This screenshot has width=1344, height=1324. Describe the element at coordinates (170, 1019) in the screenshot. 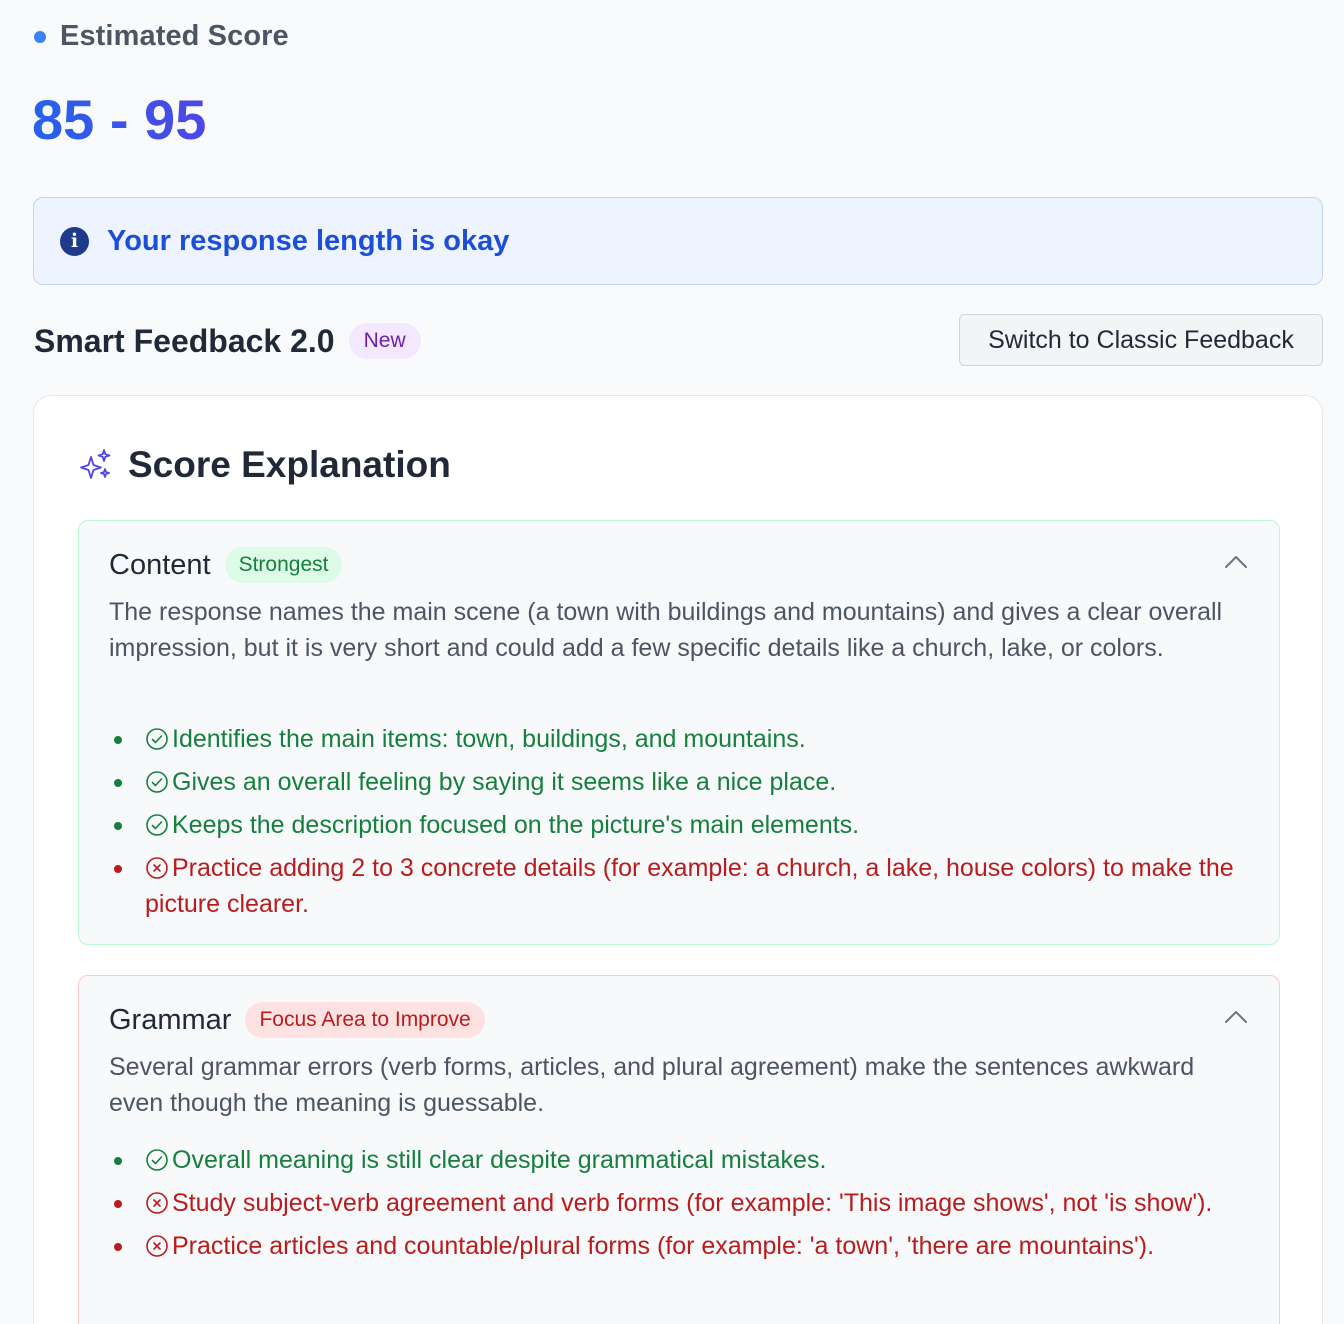

I see `grammar-section-title: Grammar` at that location.